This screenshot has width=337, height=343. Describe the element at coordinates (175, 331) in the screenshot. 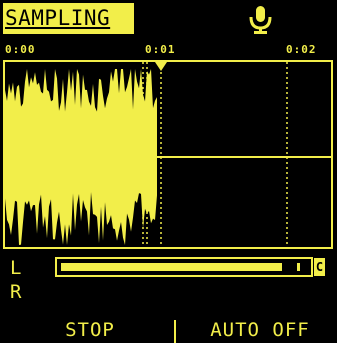

I see `softkey-divider` at that location.